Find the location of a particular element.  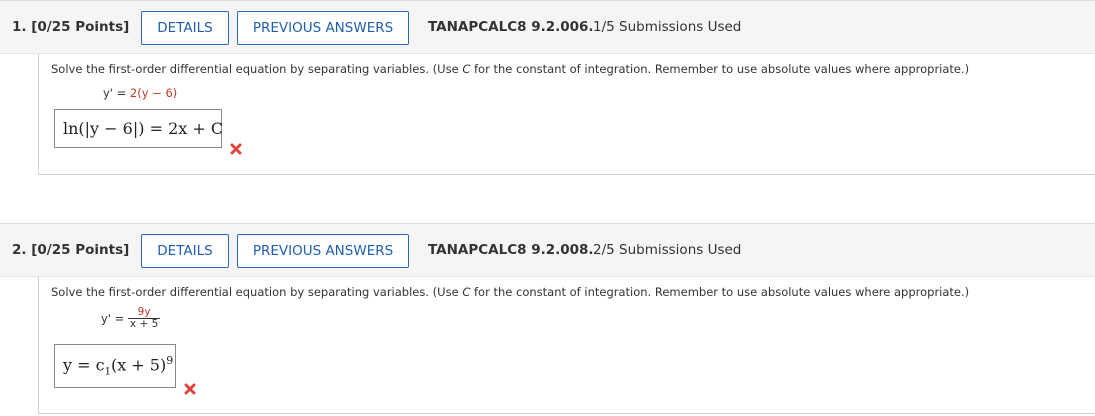

question-number: 1. is located at coordinates (19, 27).